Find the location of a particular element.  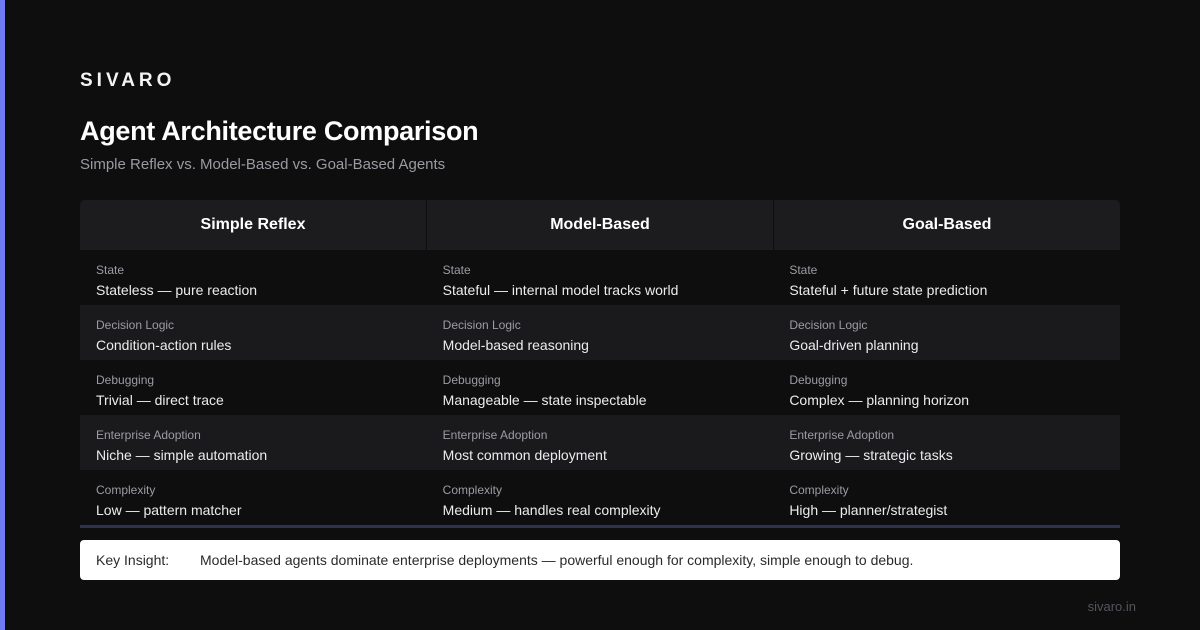

cell-value: High — planner/strategist is located at coordinates (868, 510).